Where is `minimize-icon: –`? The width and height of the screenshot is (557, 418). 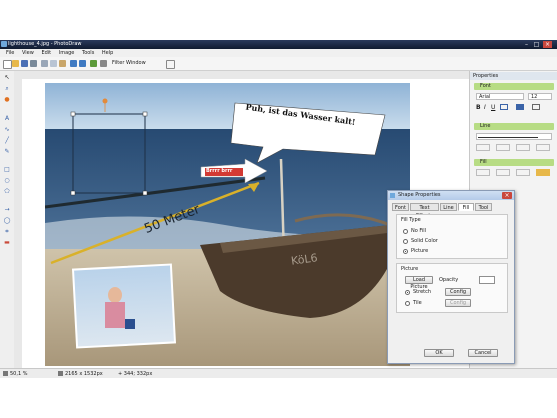 minimize-icon: – is located at coordinates (526, 44).